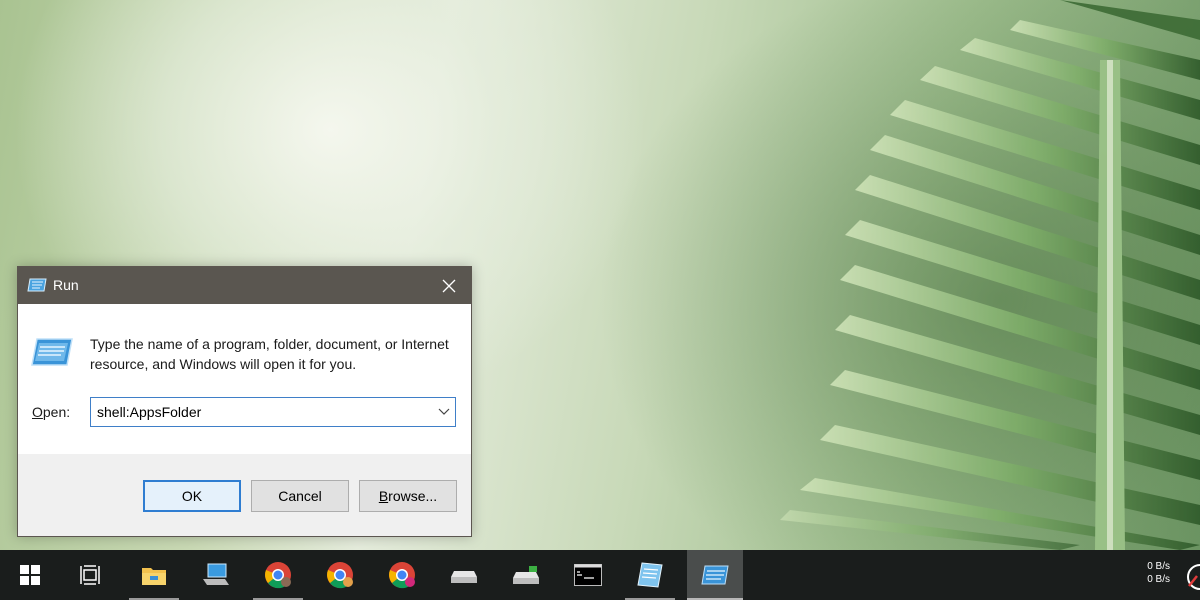  What do you see at coordinates (1150, 573) in the screenshot?
I see `network-speed-monitor: 0 B/s 0 B/s` at bounding box center [1150, 573].